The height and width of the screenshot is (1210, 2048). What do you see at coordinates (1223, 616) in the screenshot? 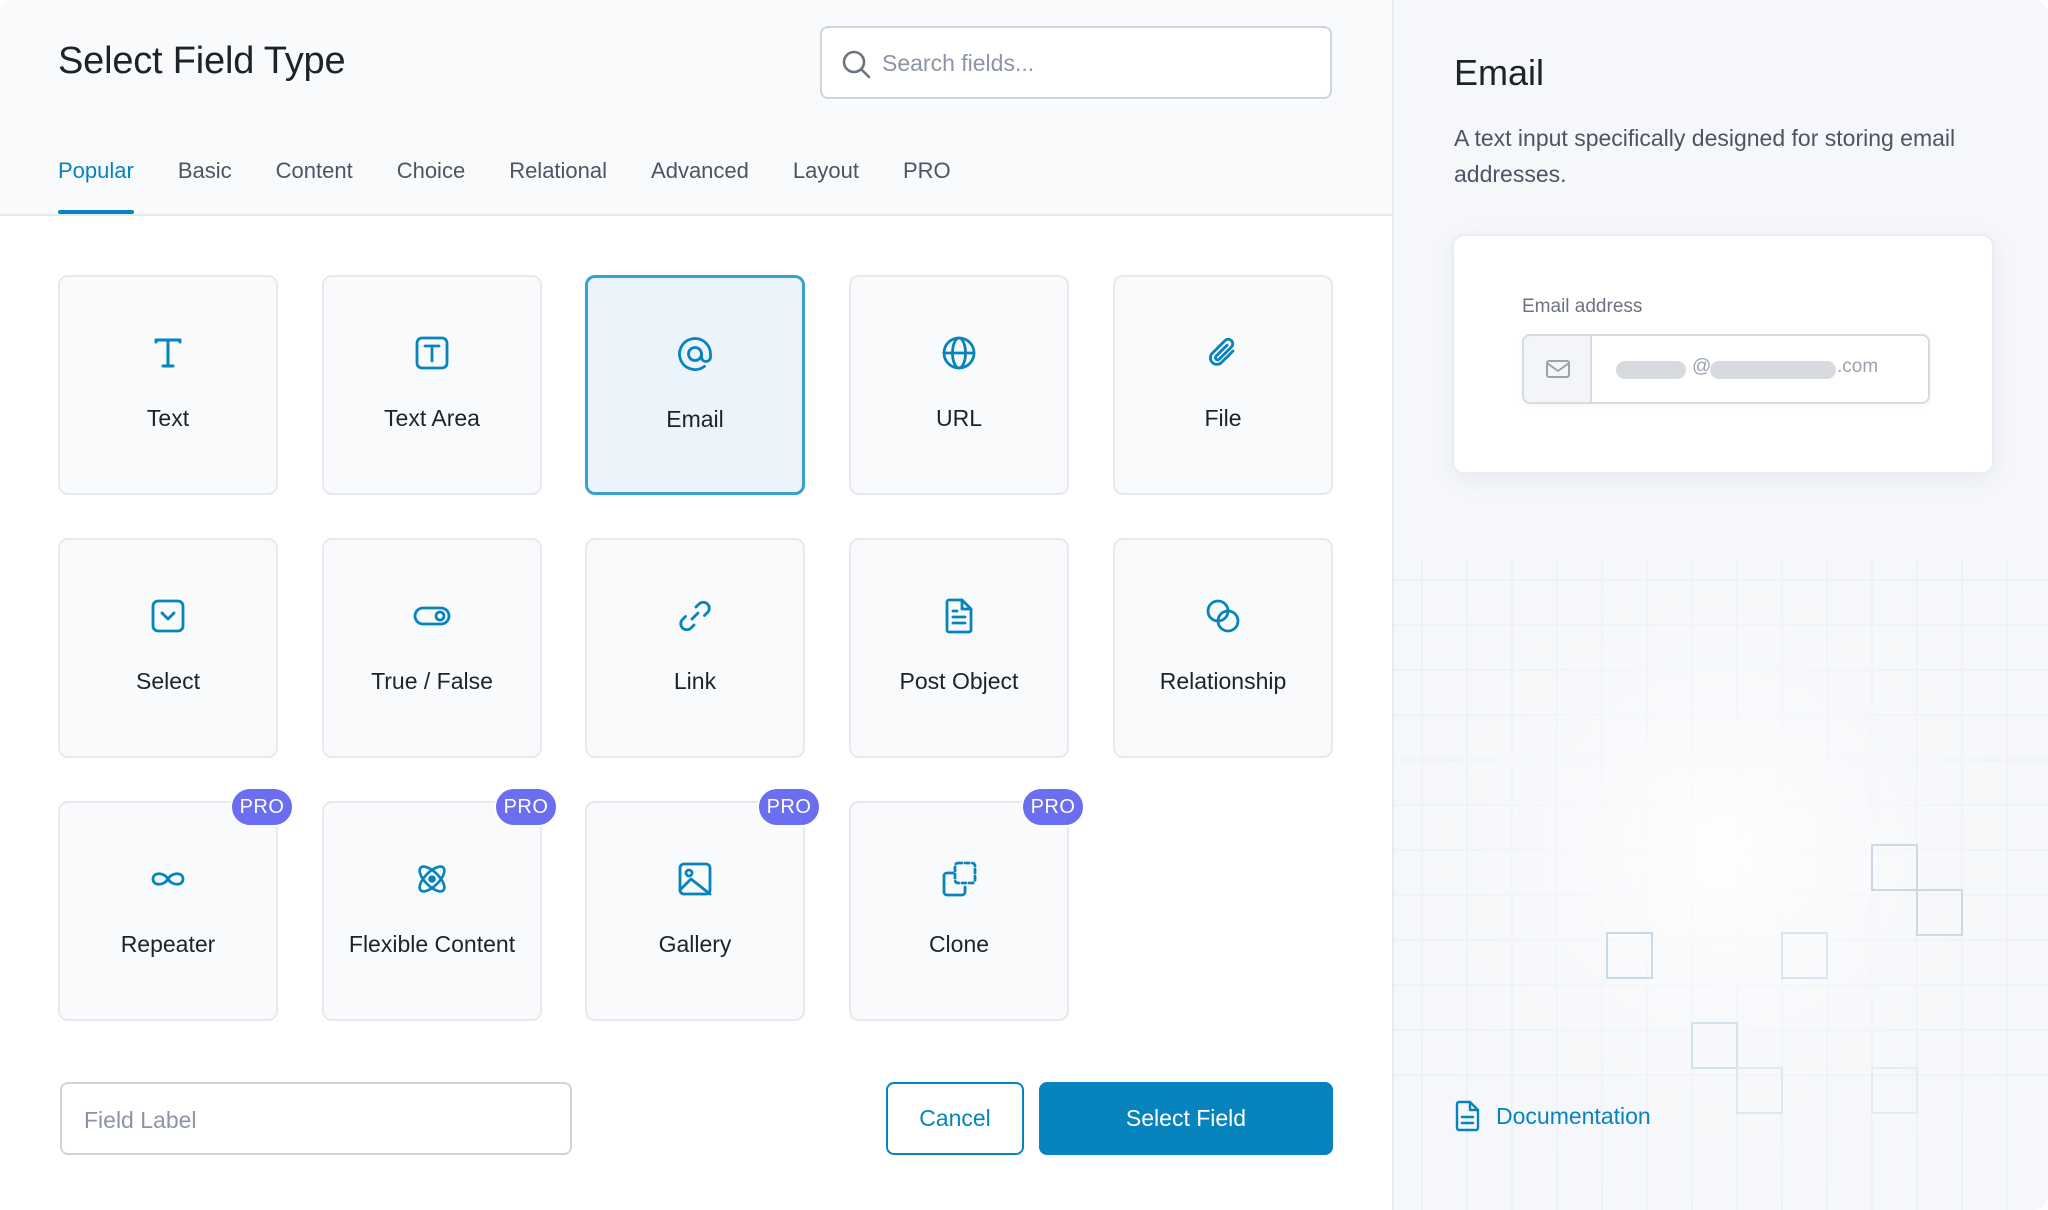
I see `relationship-icon` at bounding box center [1223, 616].